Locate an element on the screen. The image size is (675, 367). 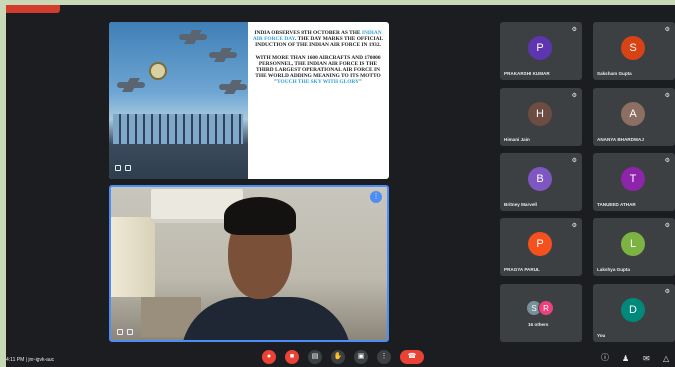
participant-tile: ⚙ T TANUEED ATHAR is located at coordinates (634, 182).